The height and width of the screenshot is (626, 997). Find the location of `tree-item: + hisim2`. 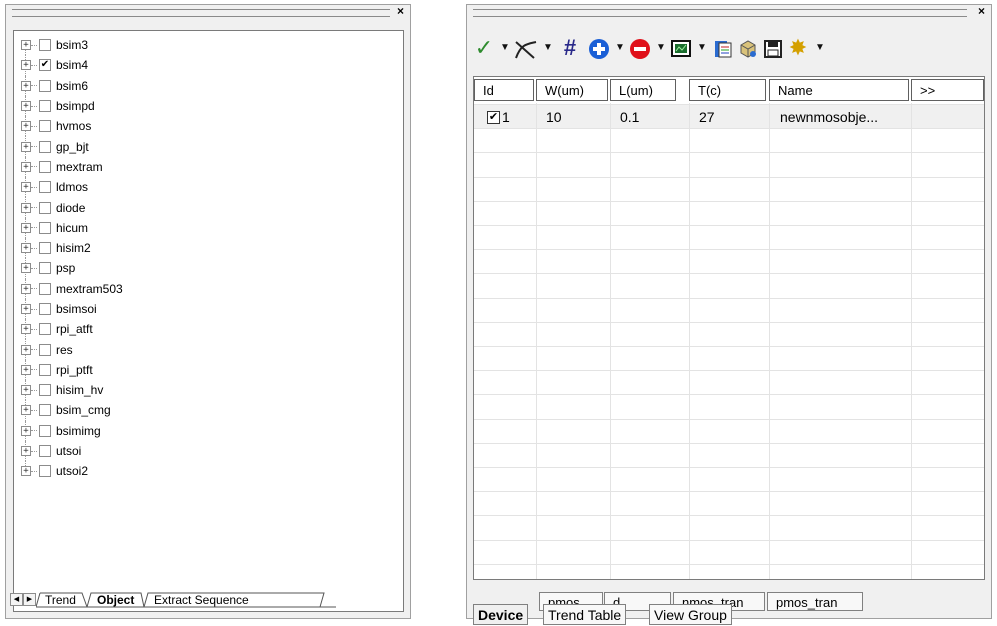

tree-item: + hisim2 is located at coordinates (208, 248).